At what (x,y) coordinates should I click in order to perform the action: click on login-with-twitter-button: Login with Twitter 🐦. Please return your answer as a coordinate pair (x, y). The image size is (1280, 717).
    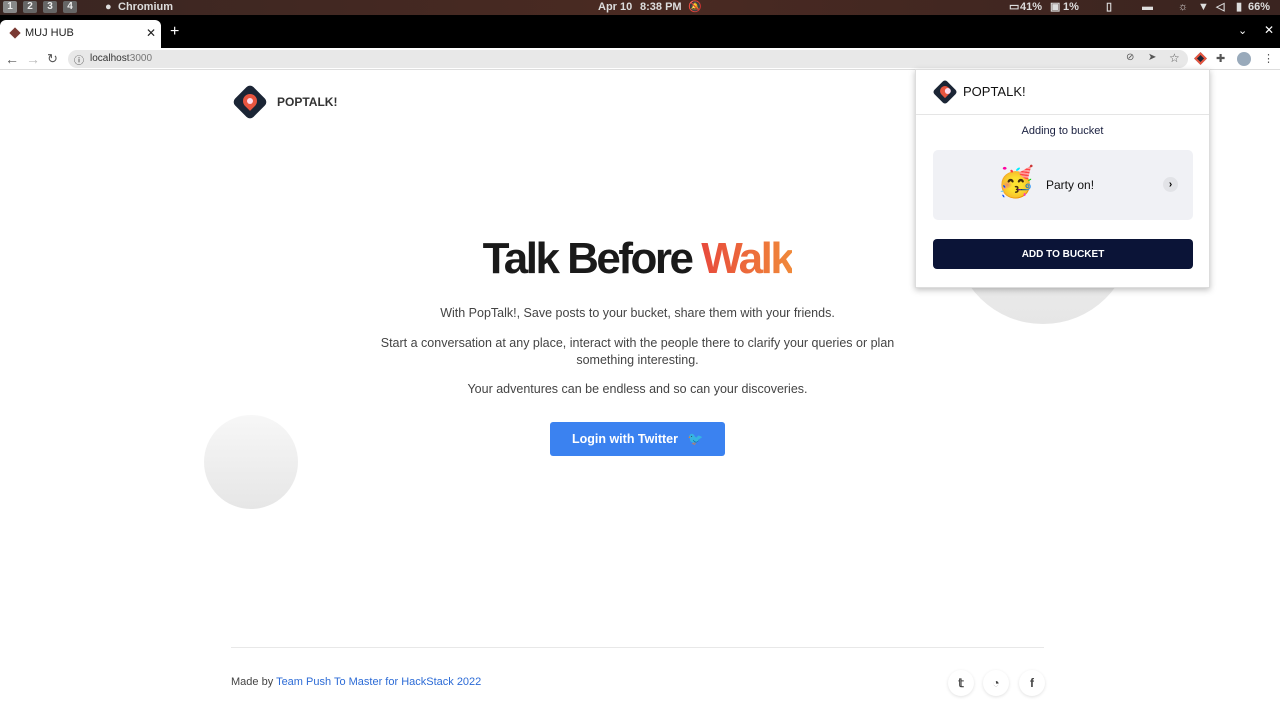
    Looking at the image, I should click on (637, 439).